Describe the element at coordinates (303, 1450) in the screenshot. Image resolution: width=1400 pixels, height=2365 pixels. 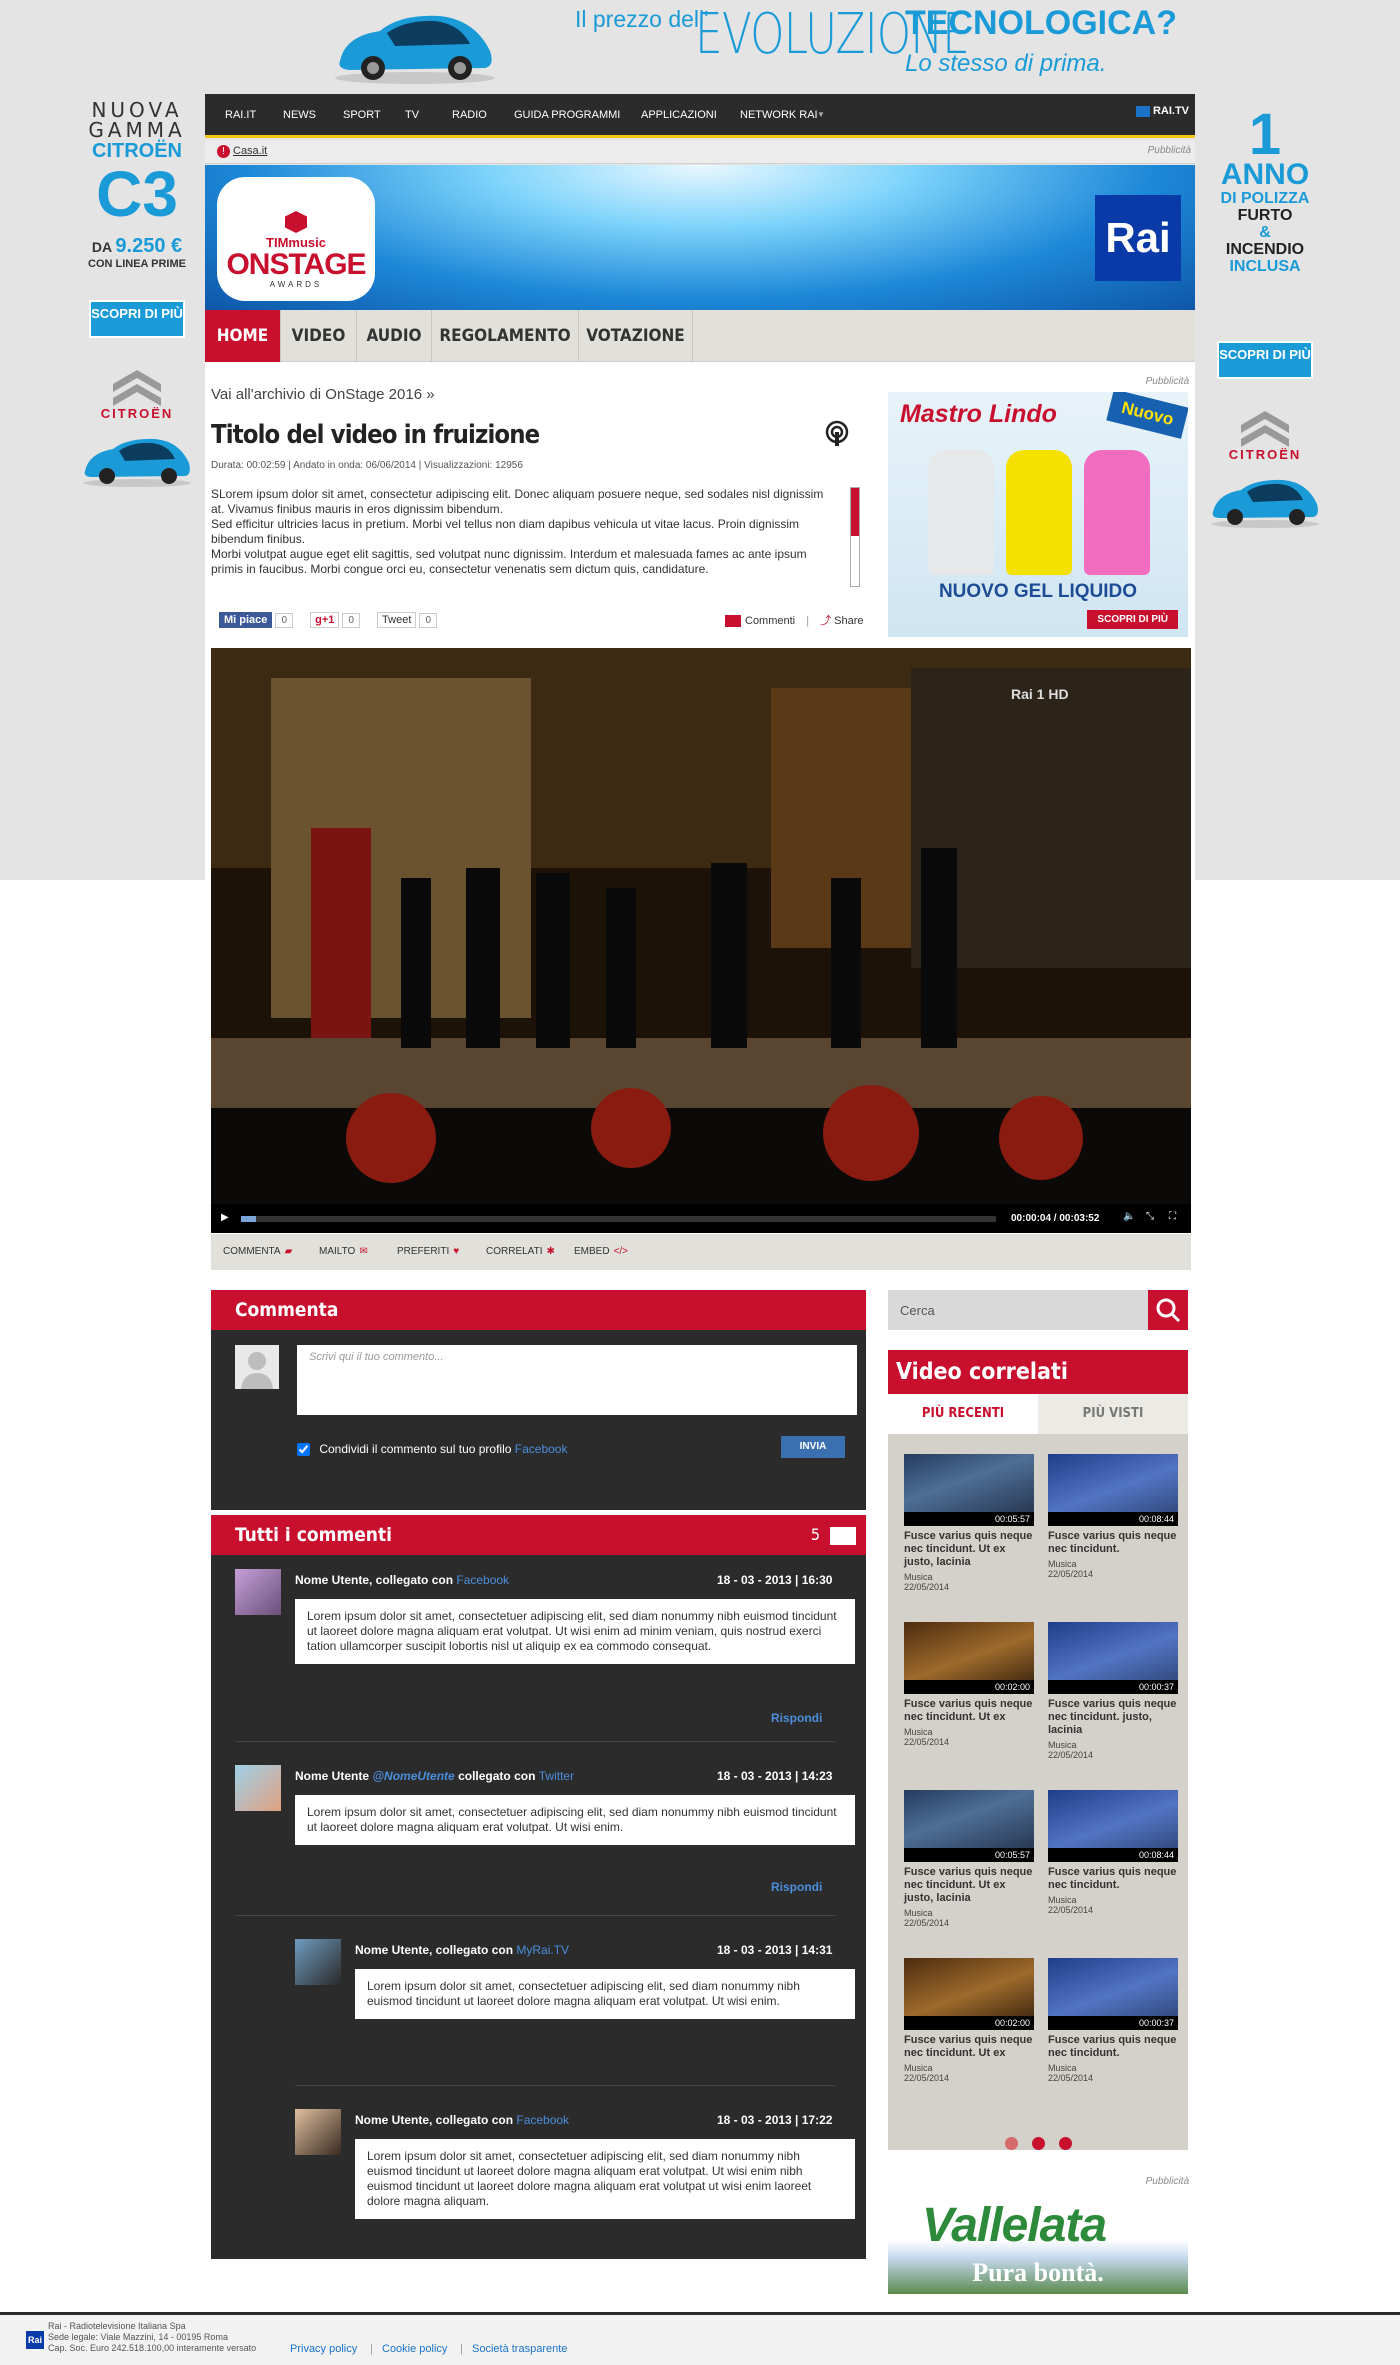
I see `share-checkbox` at that location.